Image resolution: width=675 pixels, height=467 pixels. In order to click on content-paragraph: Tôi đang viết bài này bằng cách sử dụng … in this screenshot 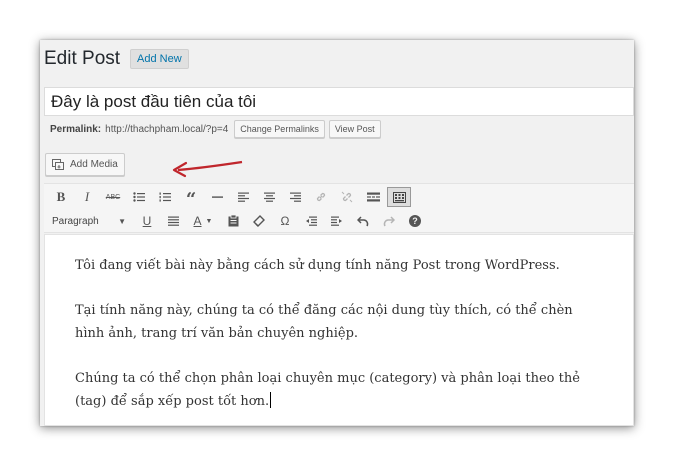, I will do `click(317, 265)`.